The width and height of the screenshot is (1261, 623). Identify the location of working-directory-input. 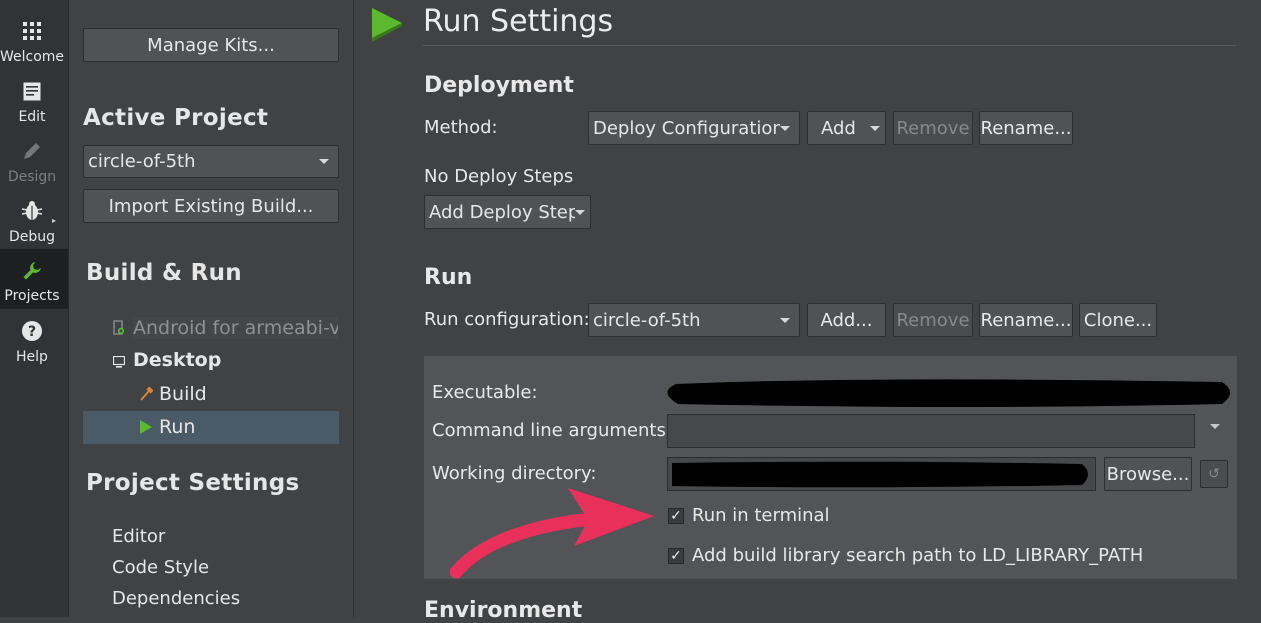
(881, 474).